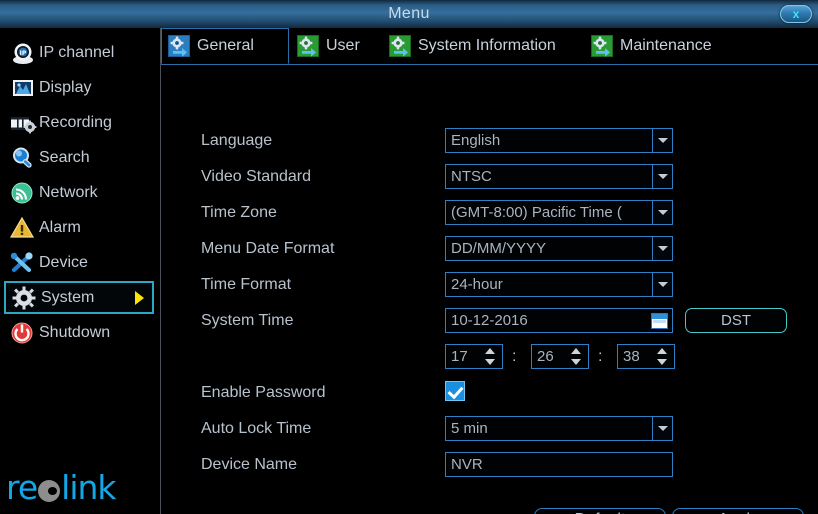  Describe the element at coordinates (64, 157) in the screenshot. I see `sidebar-item-label: Search` at that location.